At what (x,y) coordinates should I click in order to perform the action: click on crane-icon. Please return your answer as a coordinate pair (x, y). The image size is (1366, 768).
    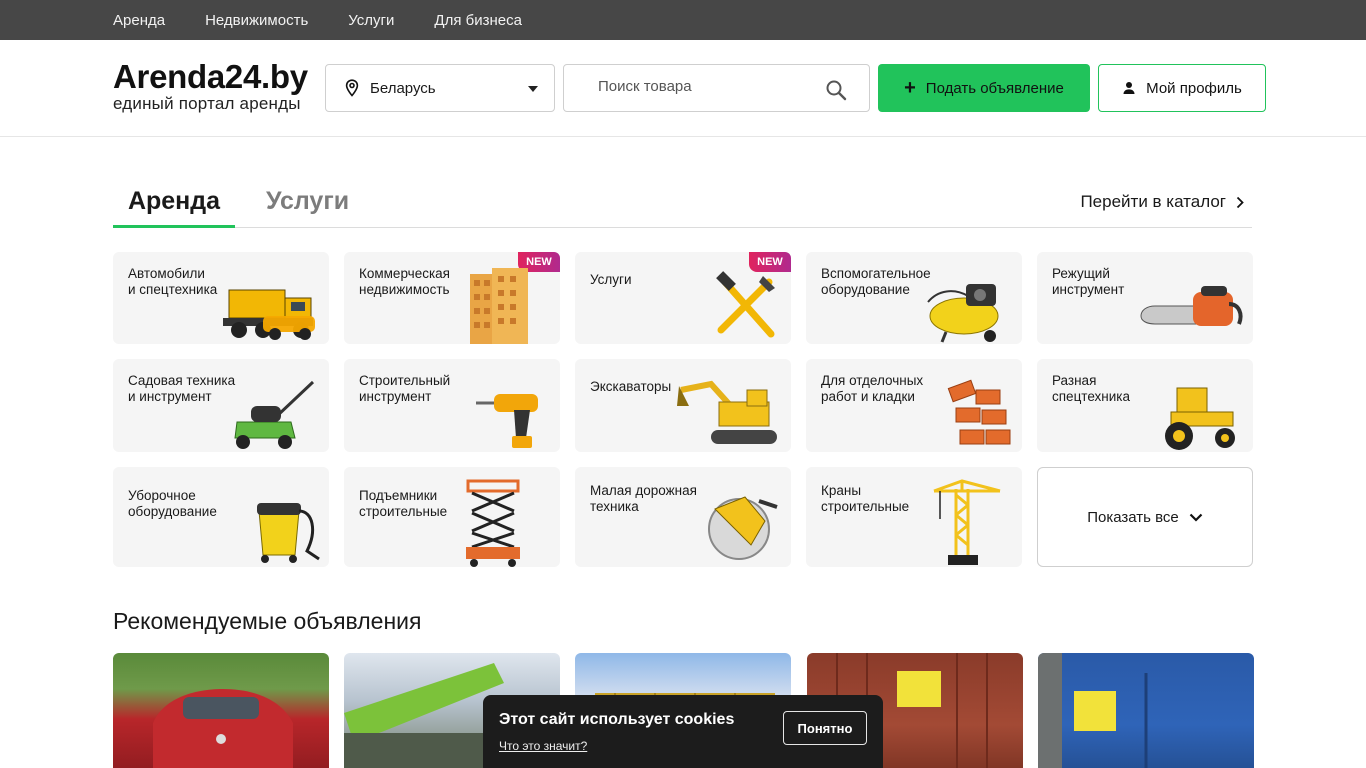
    Looking at the image, I should click on (967, 522).